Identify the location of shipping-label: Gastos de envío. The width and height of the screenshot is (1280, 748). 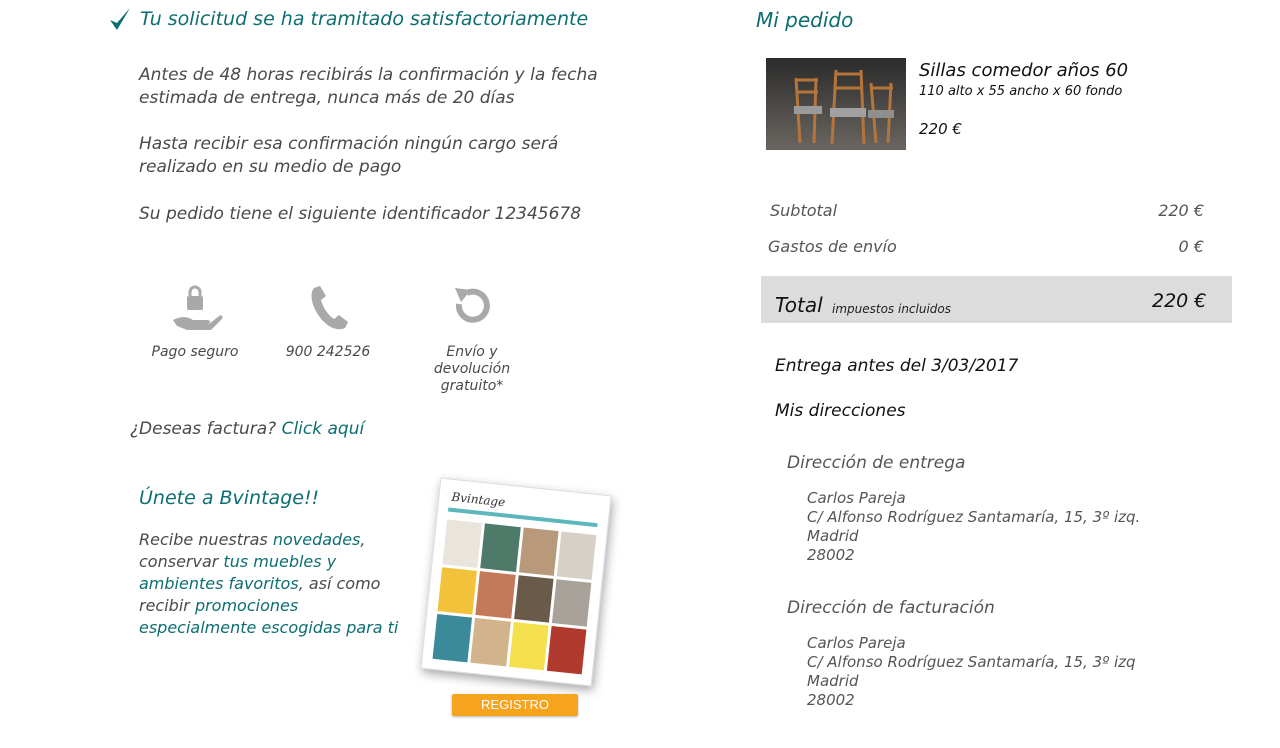
(832, 246).